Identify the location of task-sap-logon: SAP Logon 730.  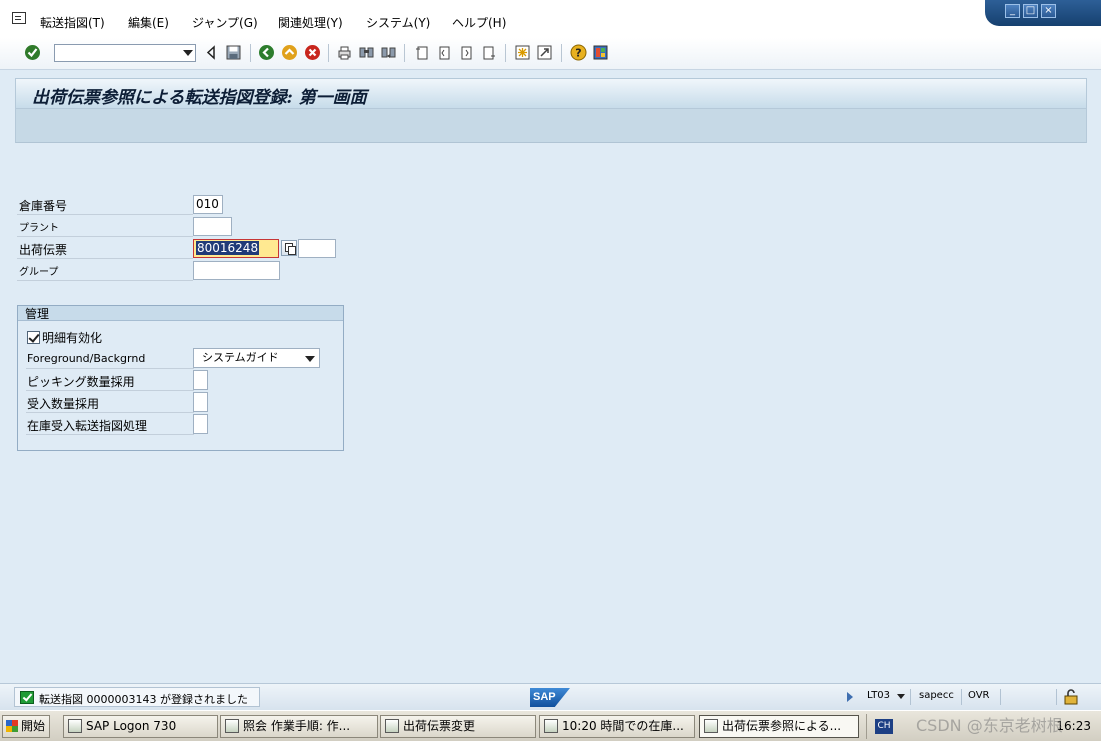
(140, 726).